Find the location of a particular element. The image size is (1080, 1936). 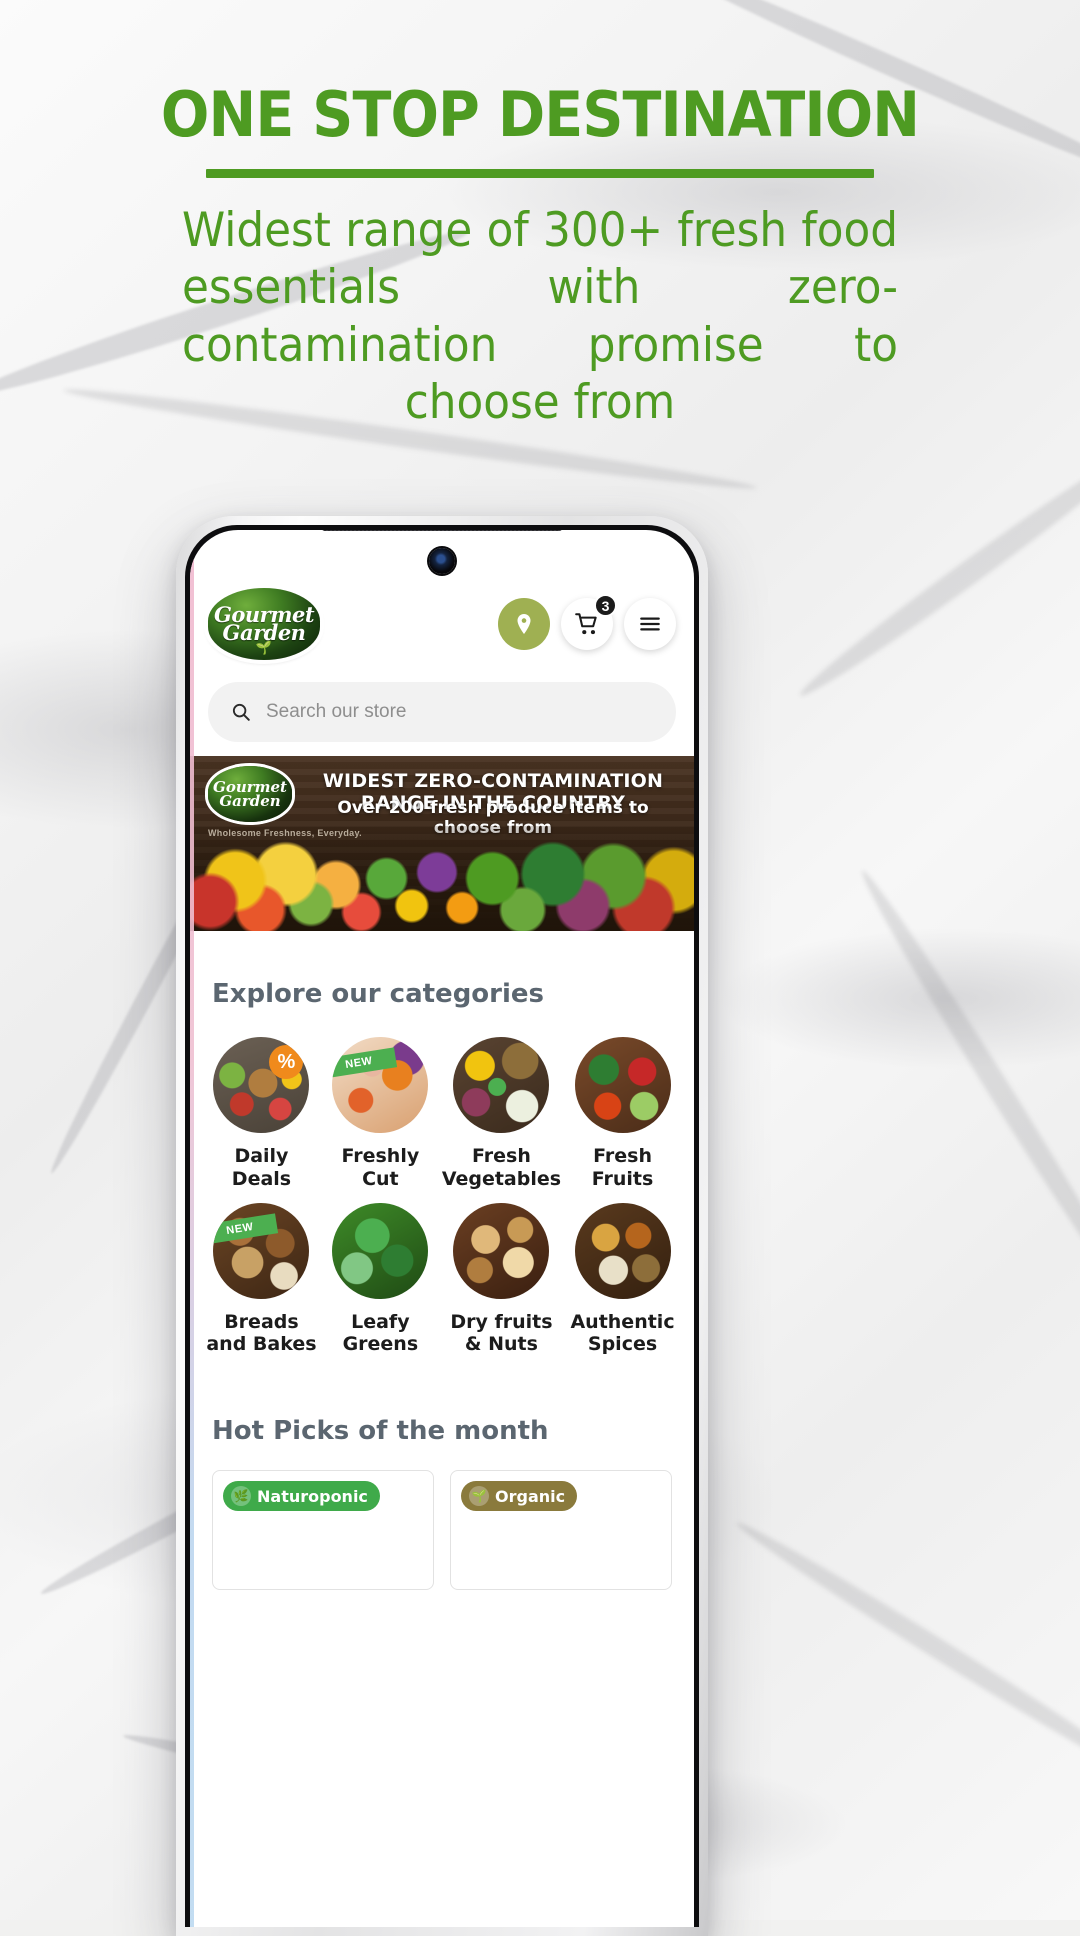

location-button is located at coordinates (524, 624).